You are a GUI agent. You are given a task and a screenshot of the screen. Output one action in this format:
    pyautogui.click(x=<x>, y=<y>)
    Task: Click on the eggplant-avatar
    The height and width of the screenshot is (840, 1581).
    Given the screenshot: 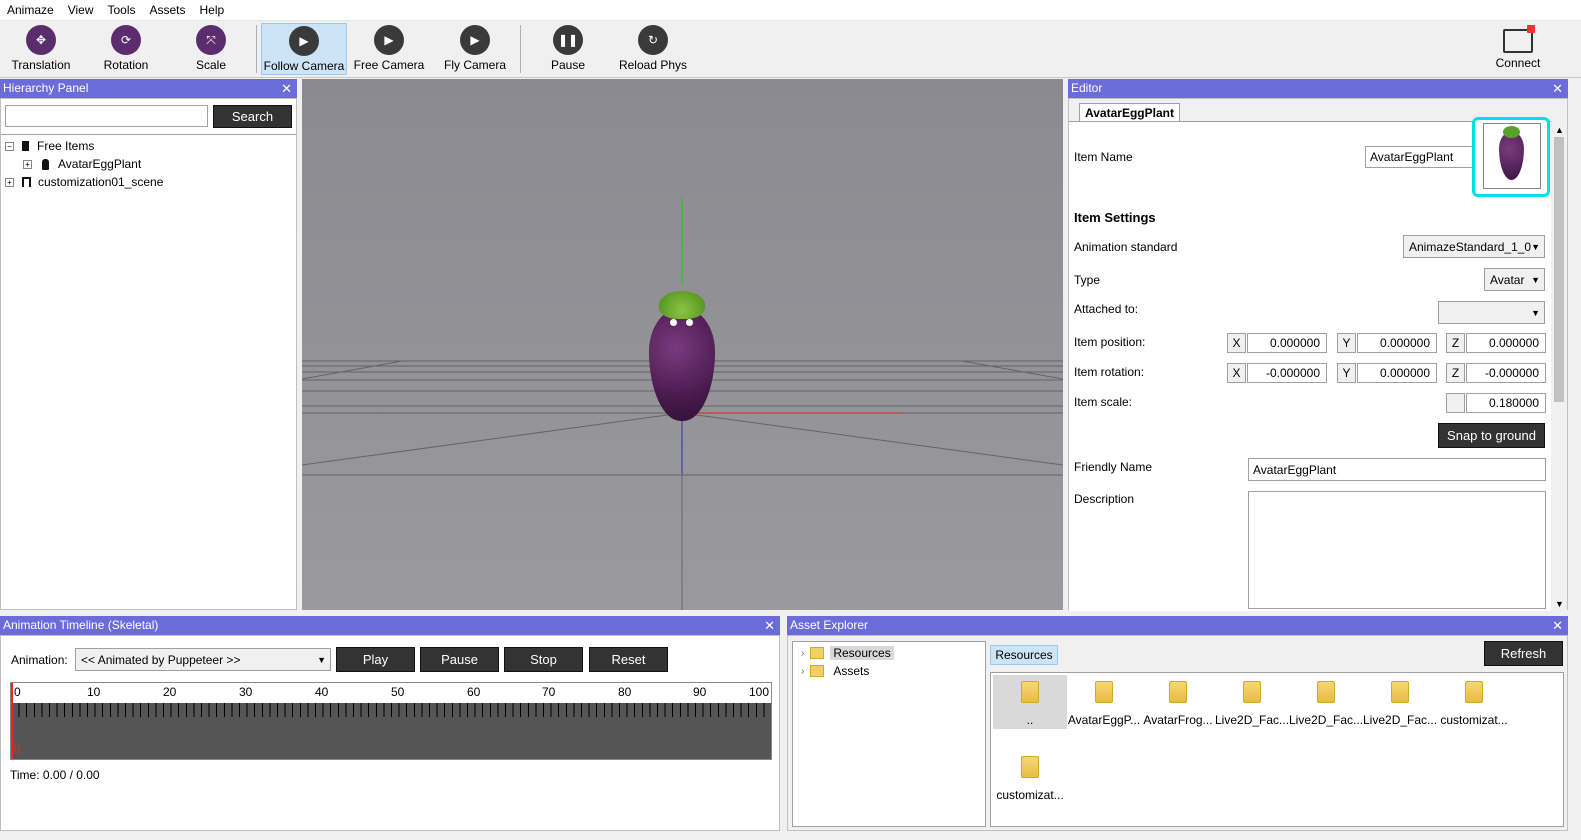 What is the action you would take?
    pyautogui.click(x=682, y=356)
    